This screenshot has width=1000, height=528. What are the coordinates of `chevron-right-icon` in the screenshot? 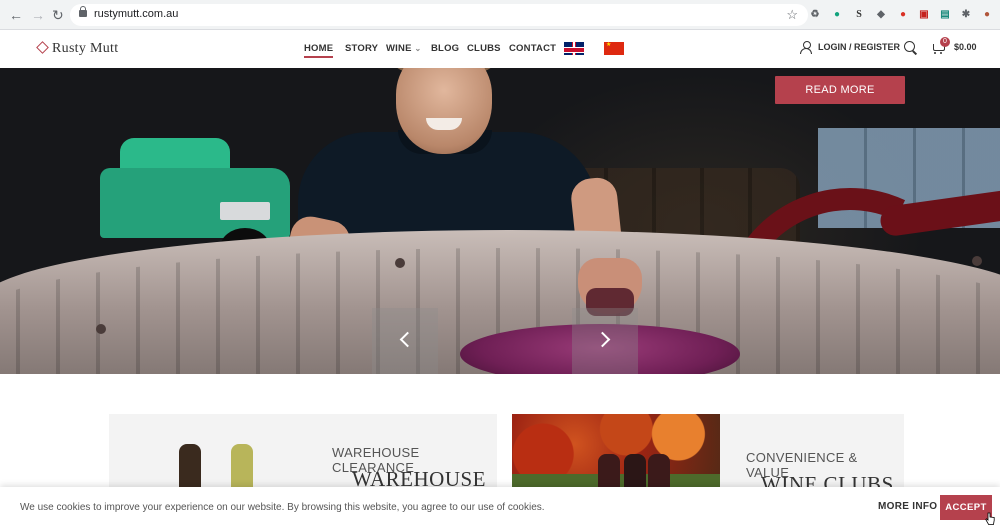 It's located at (602, 339).